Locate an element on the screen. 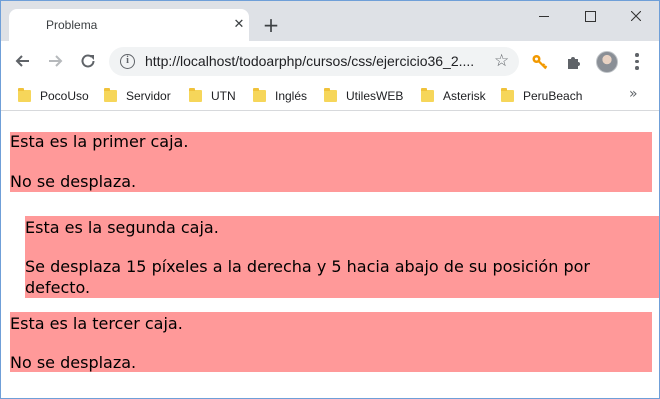 Image resolution: width=660 pixels, height=399 pixels. forward-arrow-icon is located at coordinates (55, 61).